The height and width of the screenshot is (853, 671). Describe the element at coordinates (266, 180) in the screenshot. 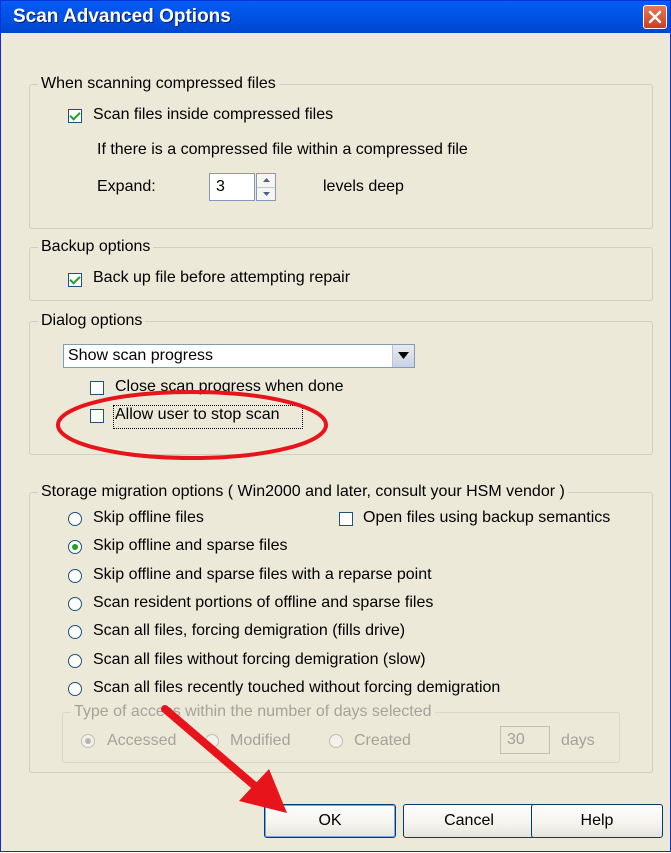

I see `spin-up-icon` at that location.